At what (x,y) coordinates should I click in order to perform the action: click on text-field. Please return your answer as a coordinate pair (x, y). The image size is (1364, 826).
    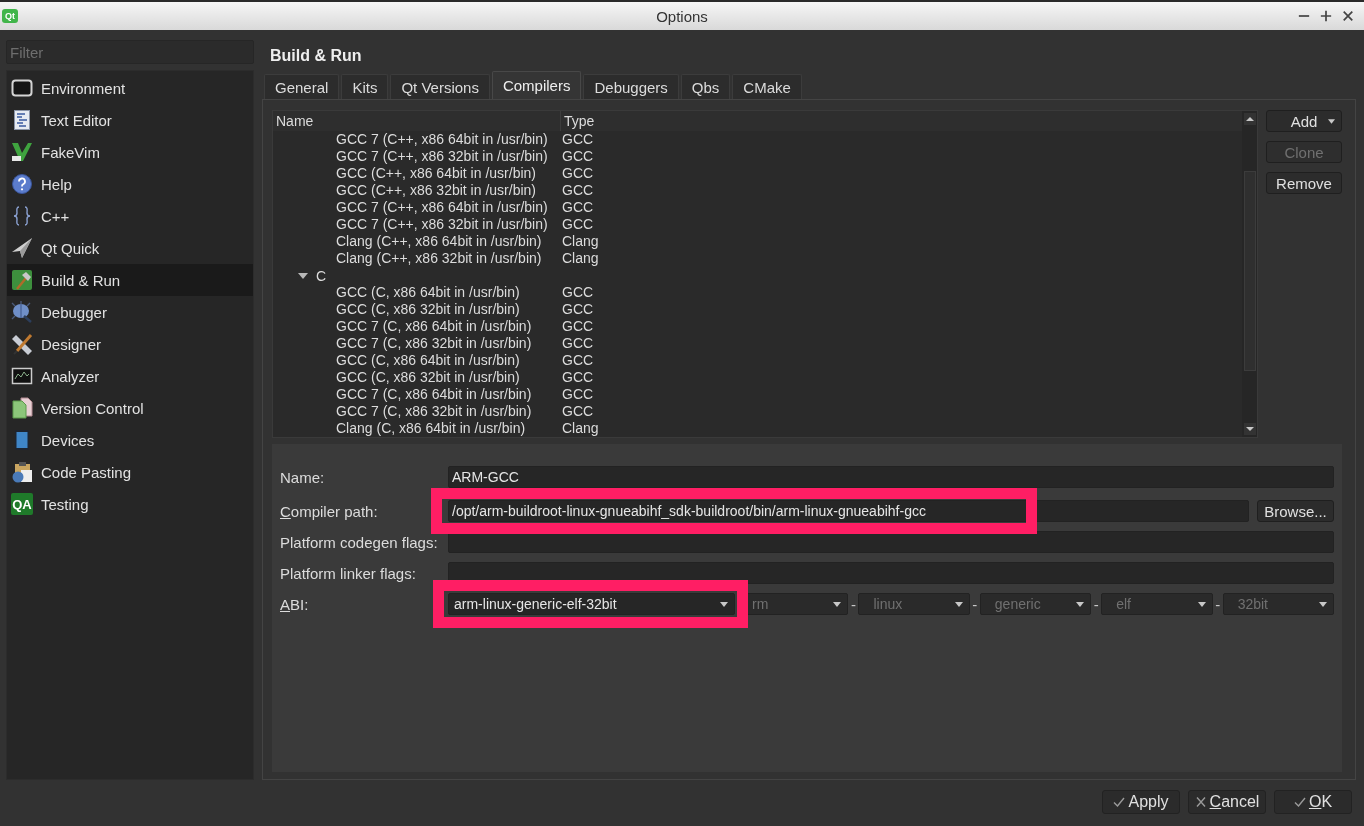
    Looking at the image, I should click on (891, 573).